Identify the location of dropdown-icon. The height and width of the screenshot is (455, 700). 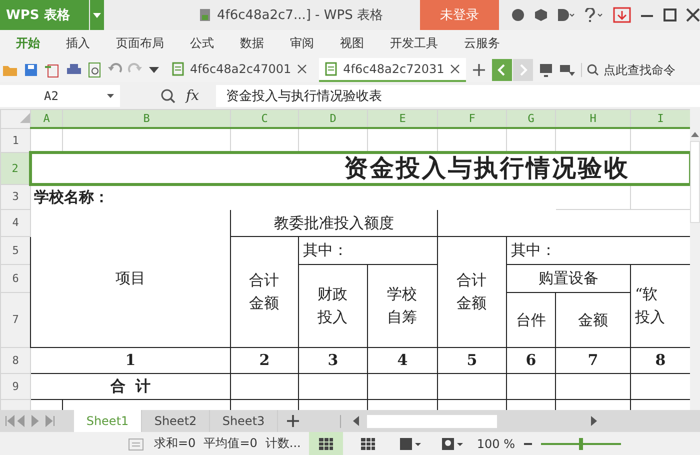
(154, 70).